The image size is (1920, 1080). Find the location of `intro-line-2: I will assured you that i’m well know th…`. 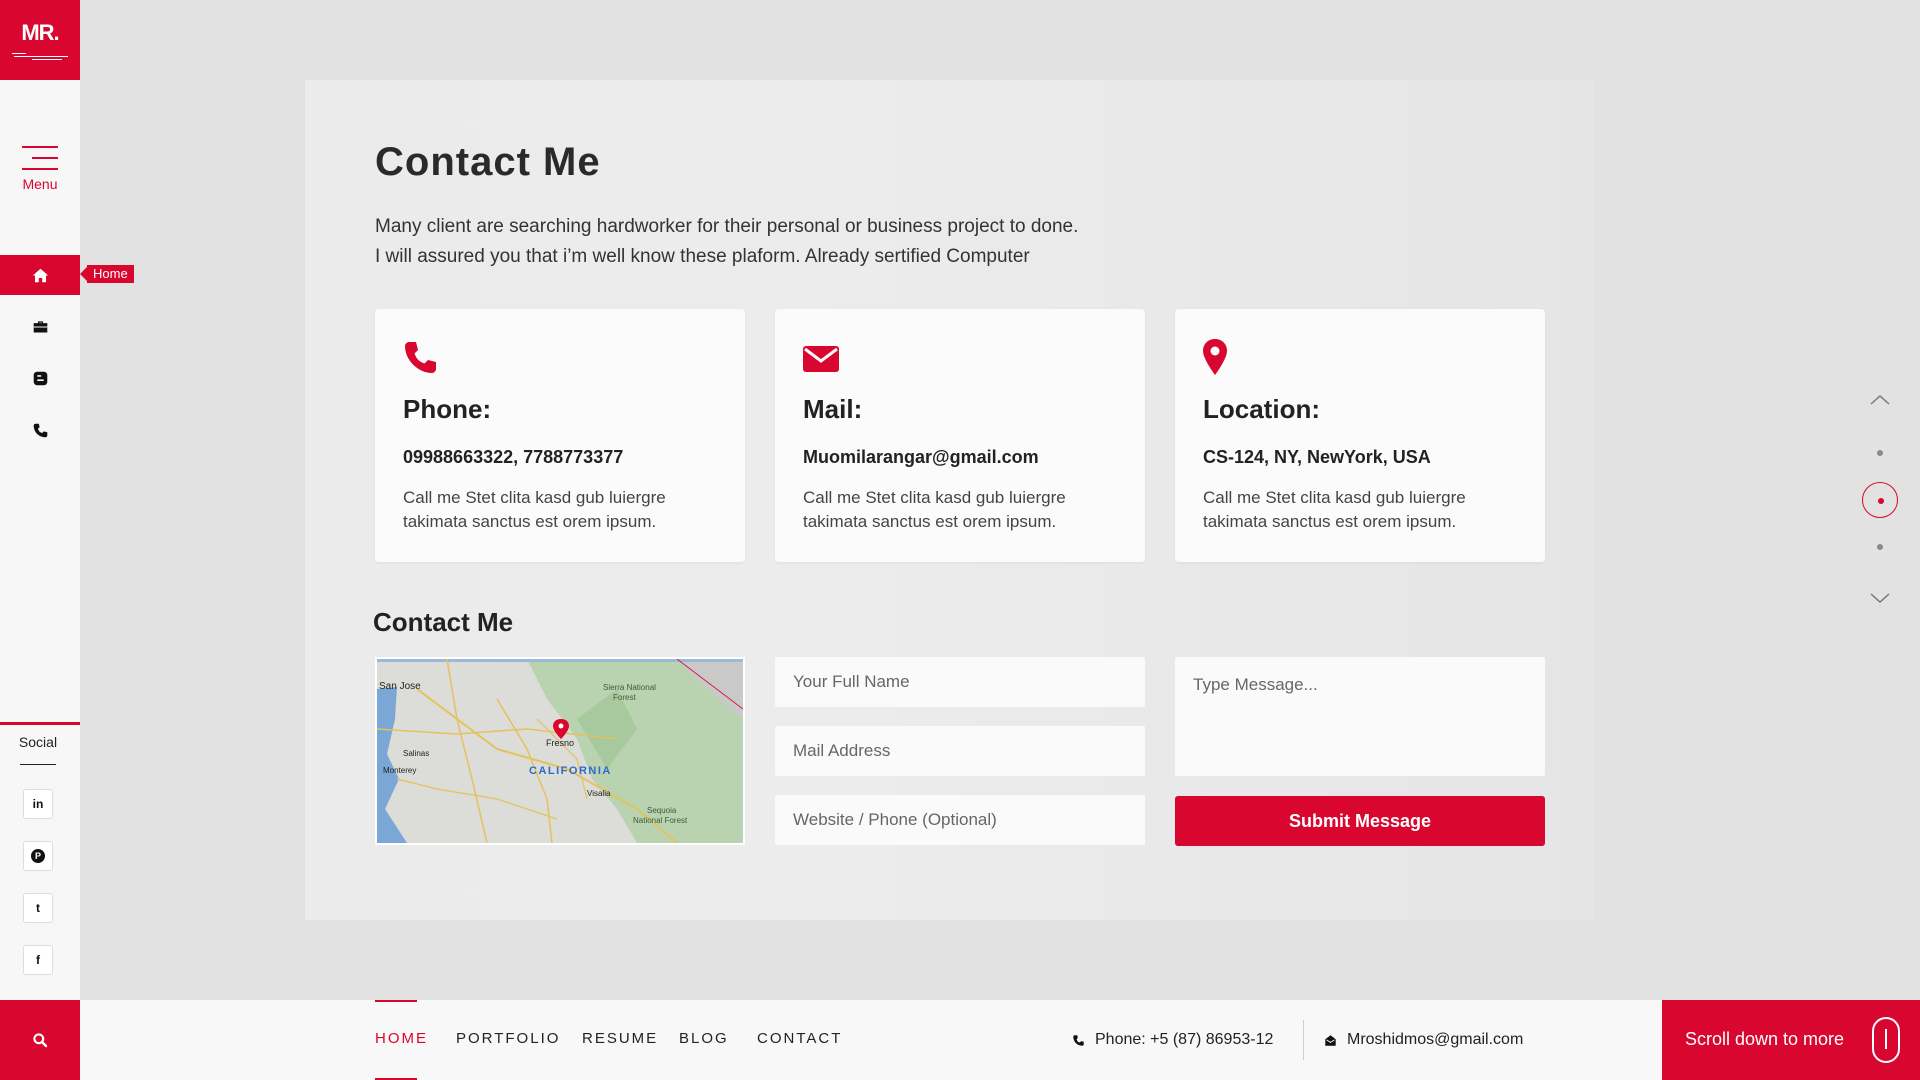

intro-line-2: I will assured you that i’m well know th… is located at coordinates (702, 256).